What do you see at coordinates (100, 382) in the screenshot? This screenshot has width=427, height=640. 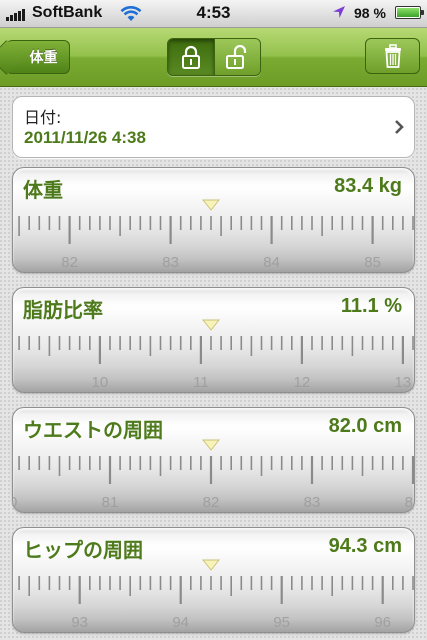 I see `tick-label: 10` at bounding box center [100, 382].